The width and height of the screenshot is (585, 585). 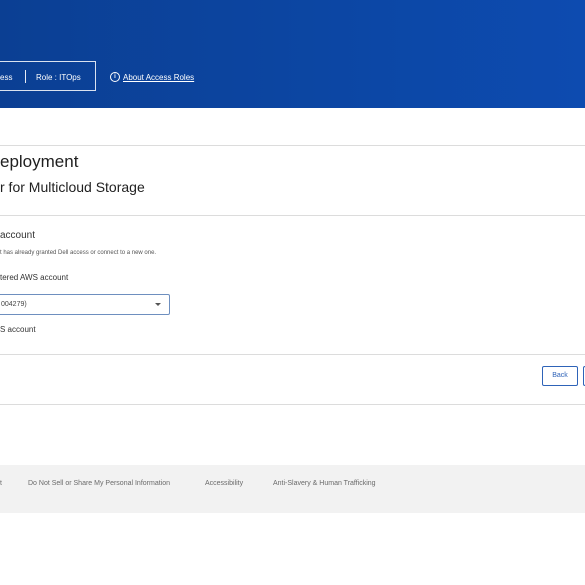 I want to click on divider-section, so click(x=292, y=215).